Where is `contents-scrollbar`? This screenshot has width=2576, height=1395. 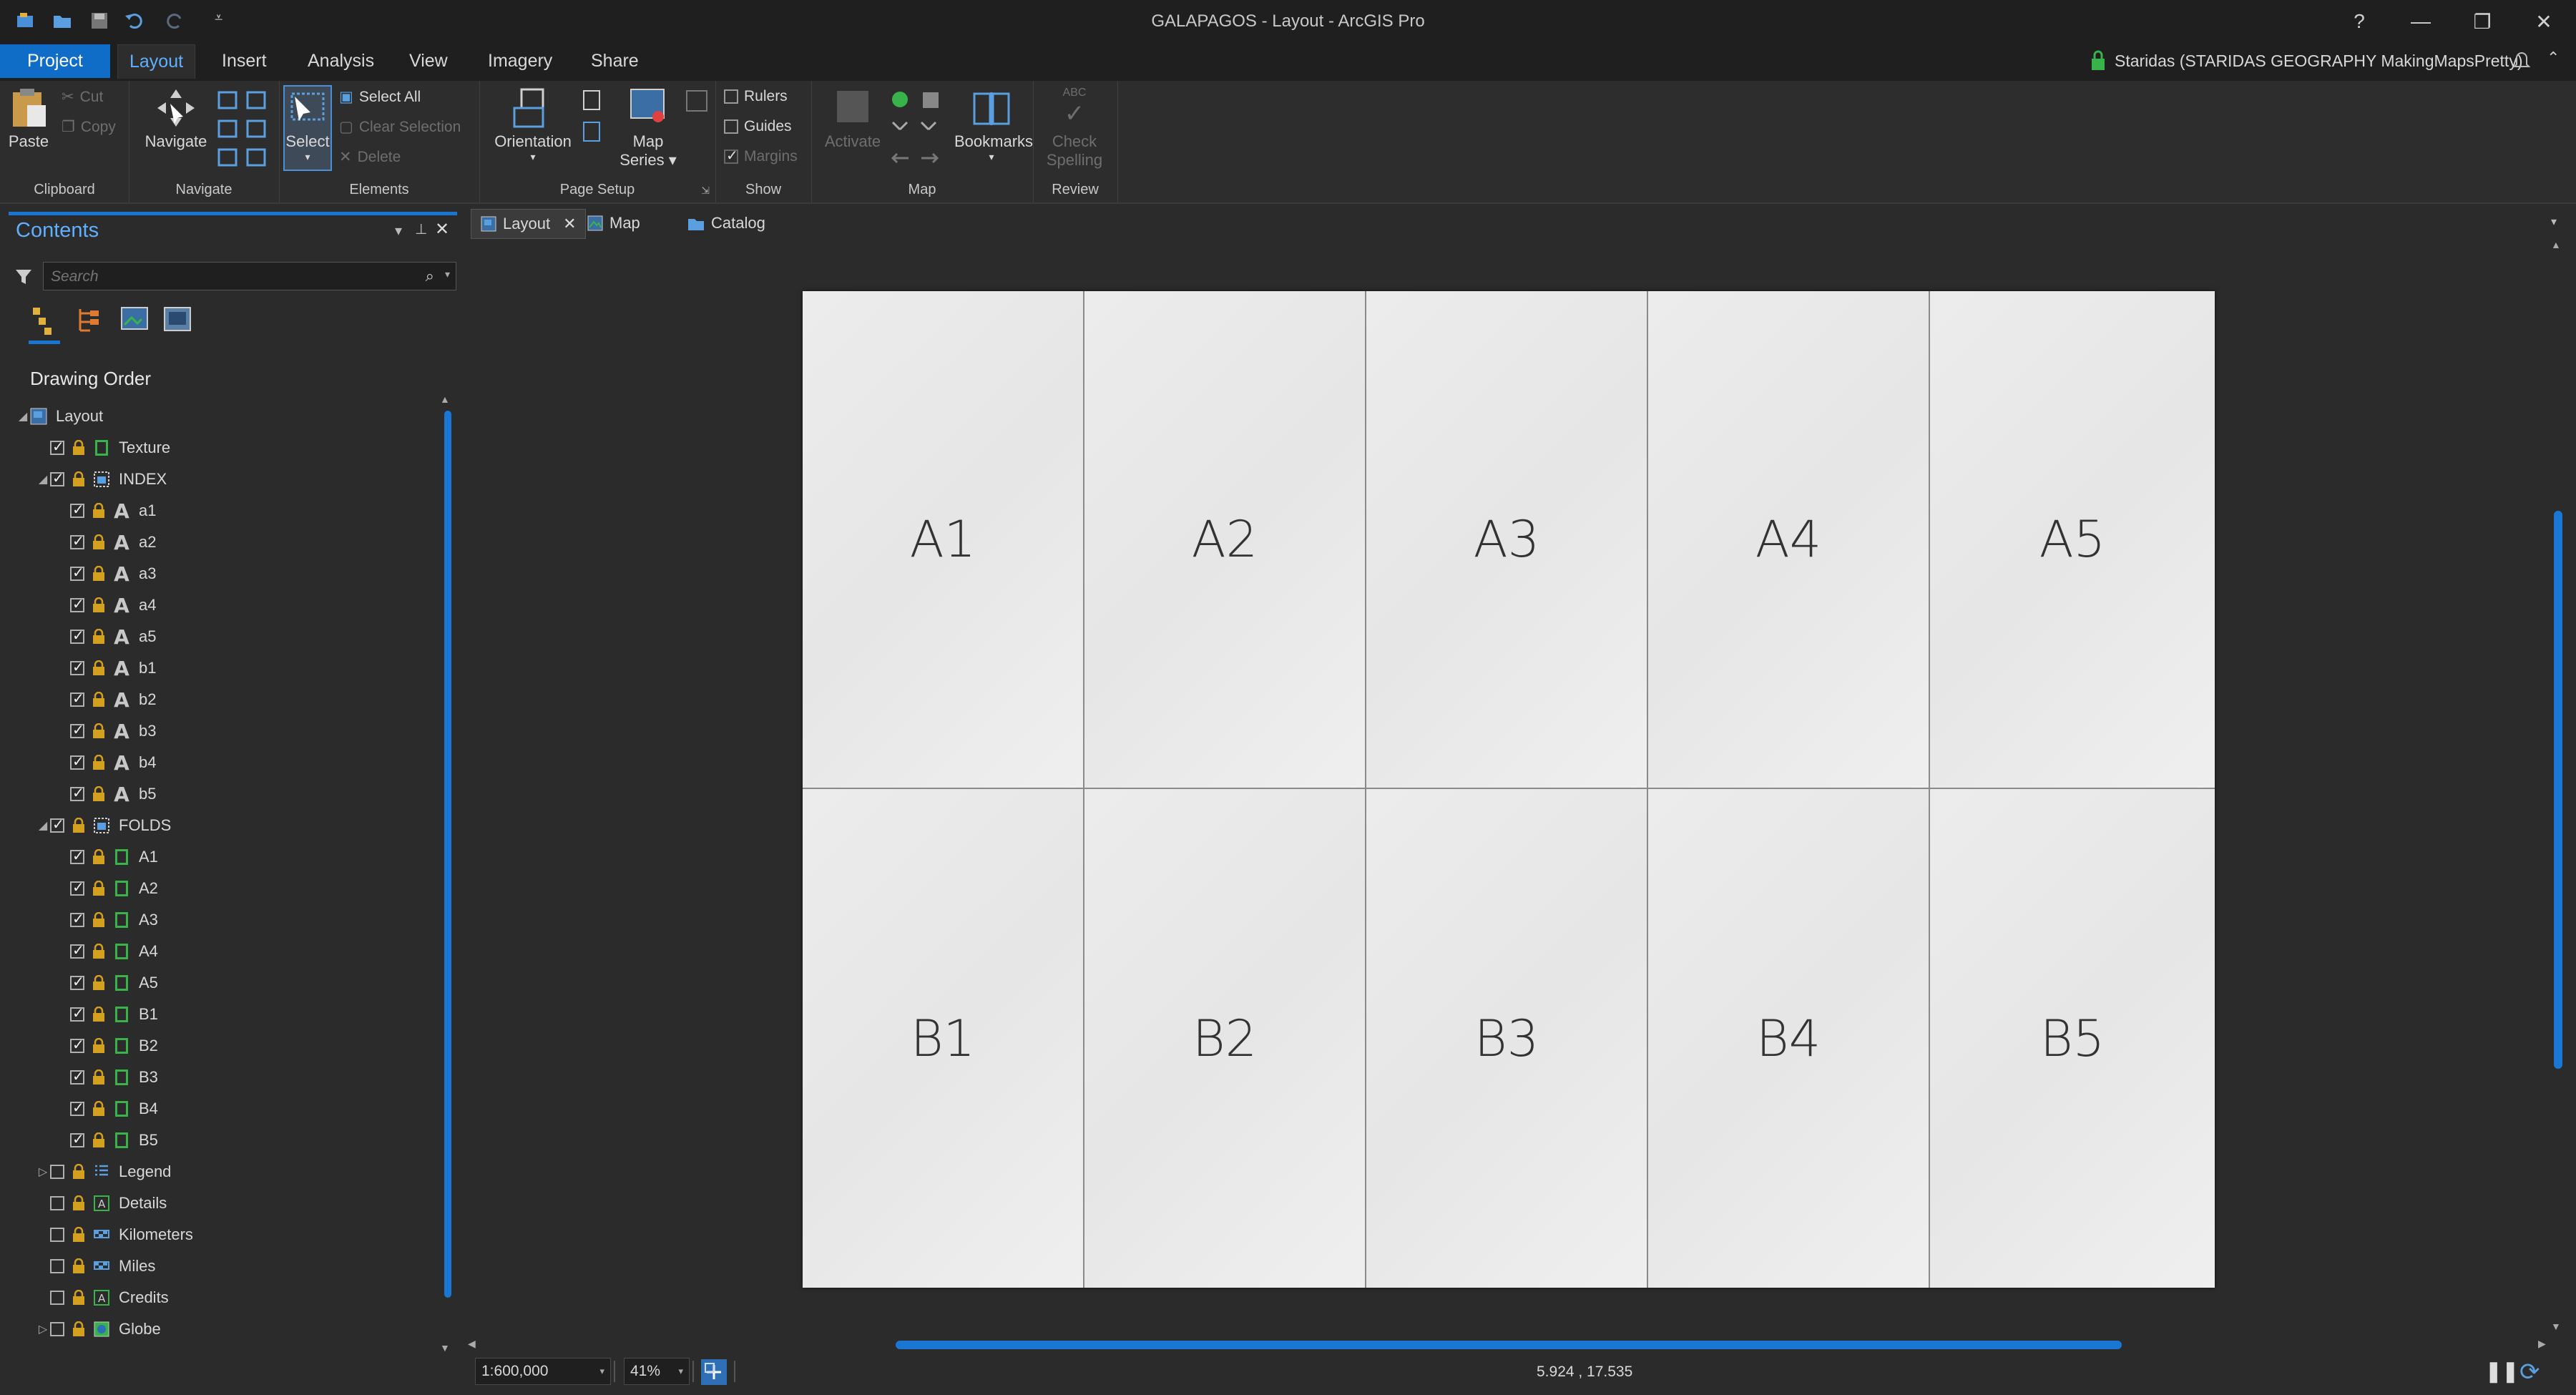
contents-scrollbar is located at coordinates (447, 854).